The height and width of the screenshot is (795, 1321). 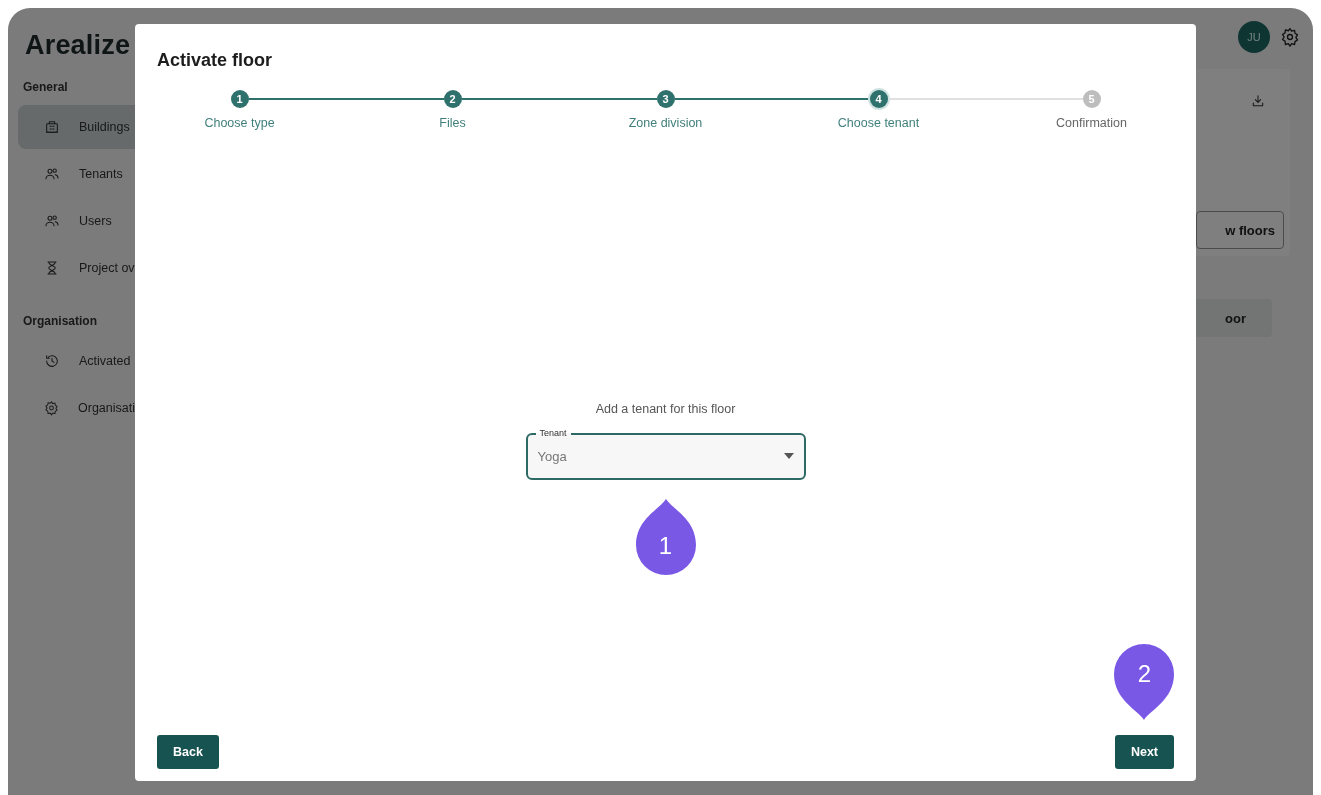 What do you see at coordinates (52, 361) in the screenshot?
I see `history-icon` at bounding box center [52, 361].